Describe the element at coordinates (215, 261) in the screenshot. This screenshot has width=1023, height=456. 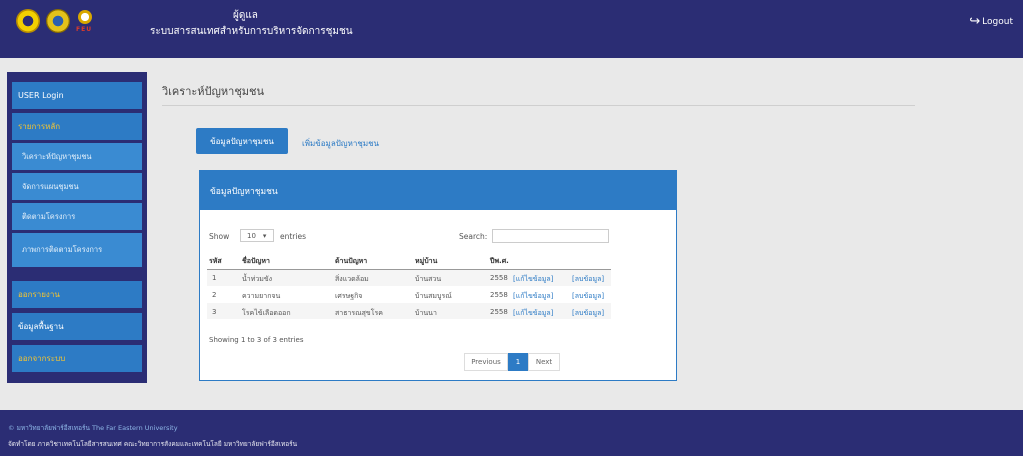
I see `column-header-id: รหัส` at that location.